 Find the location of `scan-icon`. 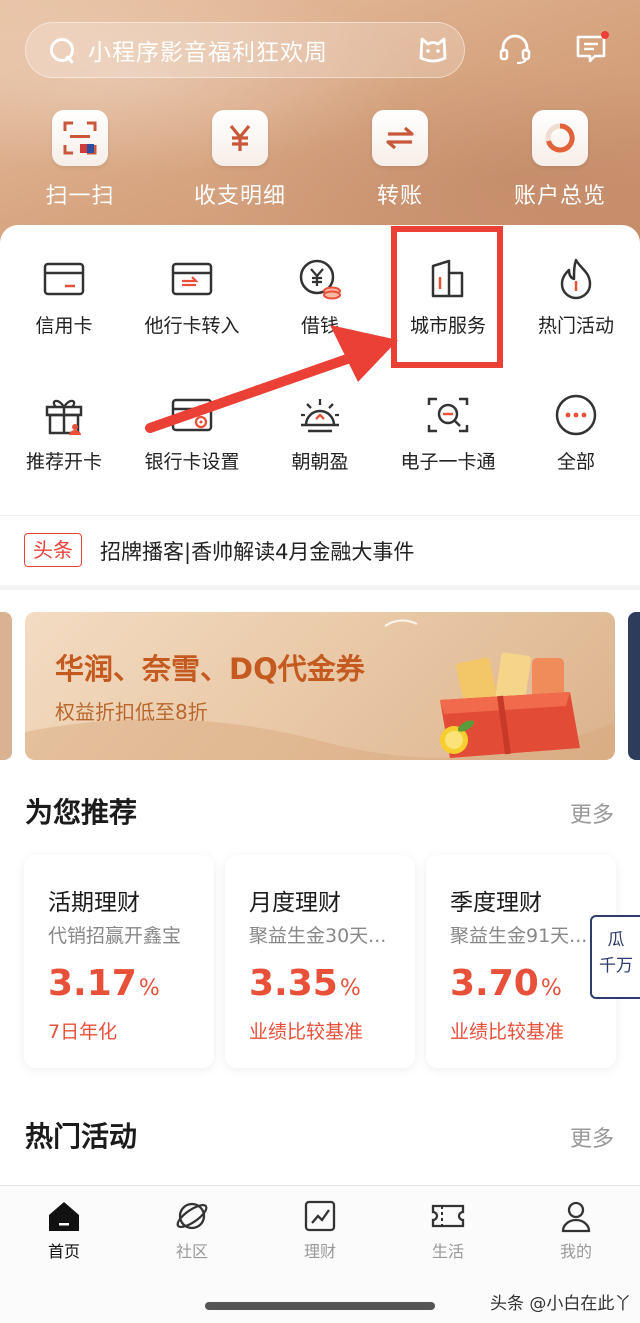

scan-icon is located at coordinates (80, 138).